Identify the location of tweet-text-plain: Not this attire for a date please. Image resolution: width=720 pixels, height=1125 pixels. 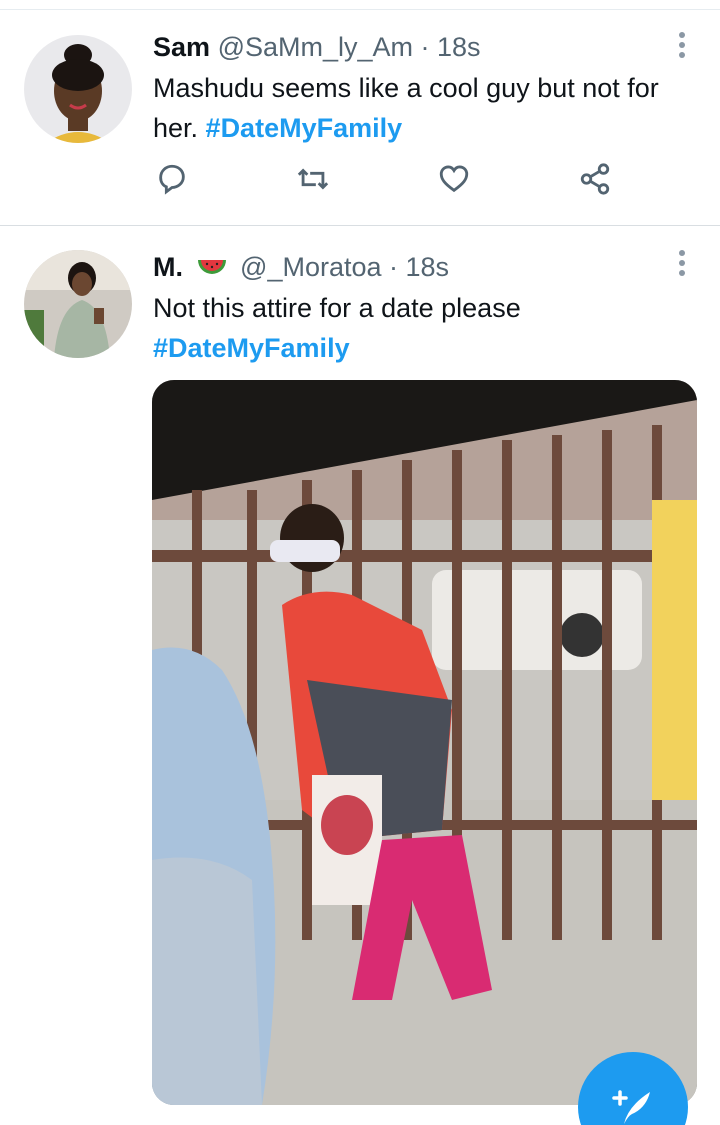
(337, 308).